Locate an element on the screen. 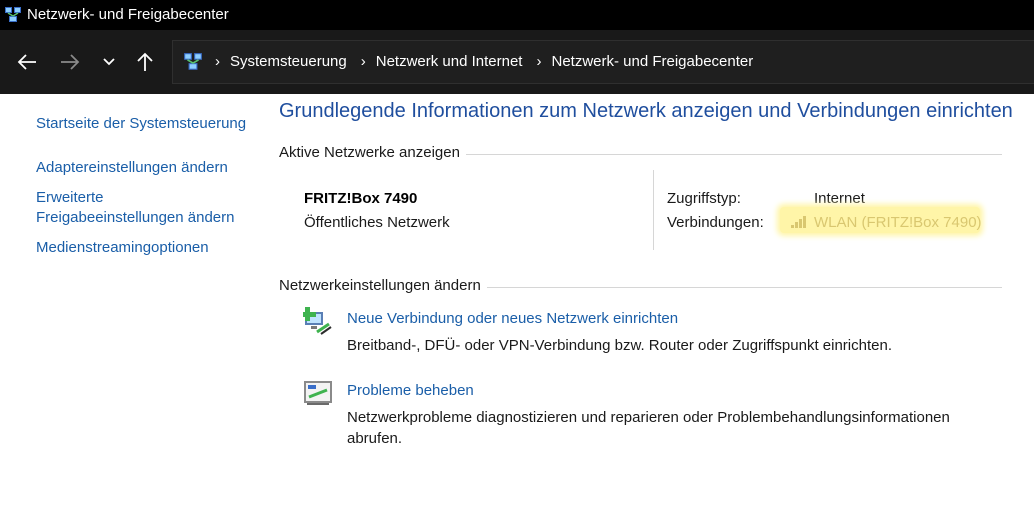 The width and height of the screenshot is (1034, 508). vertical-divider is located at coordinates (653, 210).